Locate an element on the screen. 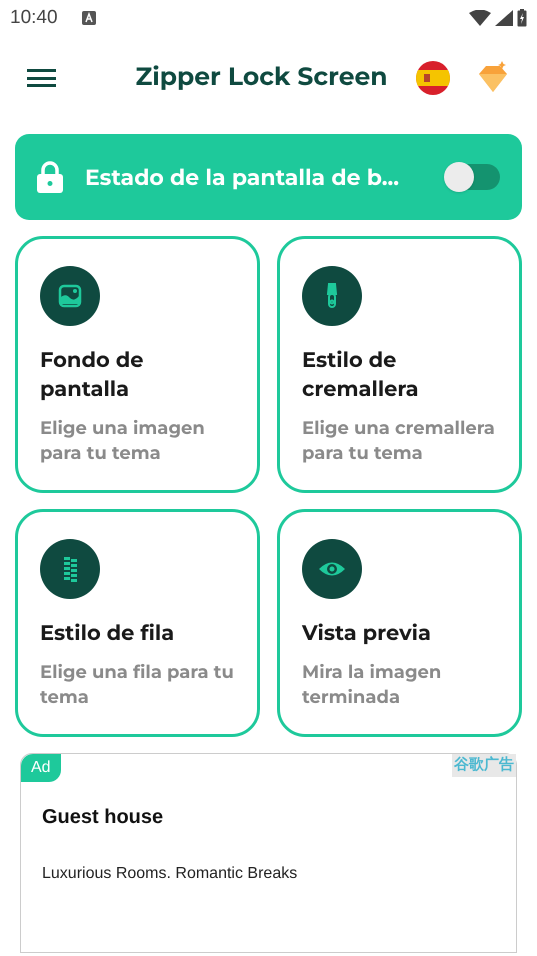  battery-icon is located at coordinates (522, 18).